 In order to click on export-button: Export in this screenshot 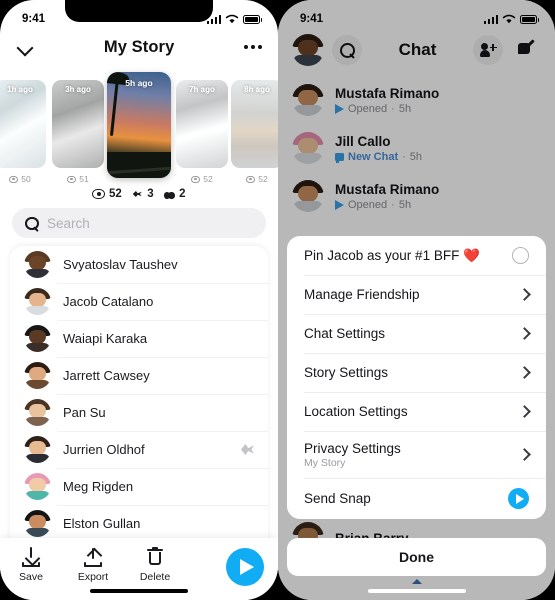, I will do `click(93, 565)`.